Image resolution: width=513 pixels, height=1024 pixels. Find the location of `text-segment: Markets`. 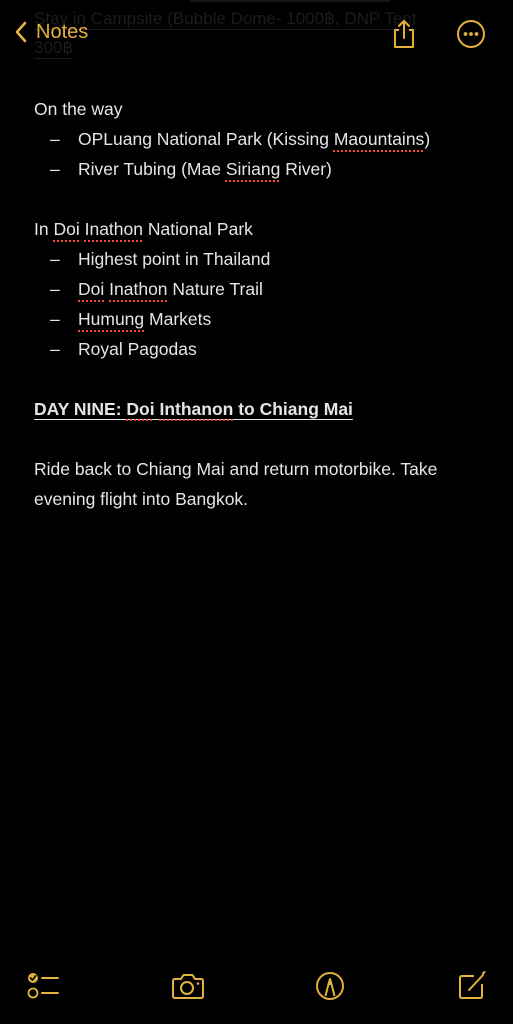

text-segment: Markets is located at coordinates (178, 319).